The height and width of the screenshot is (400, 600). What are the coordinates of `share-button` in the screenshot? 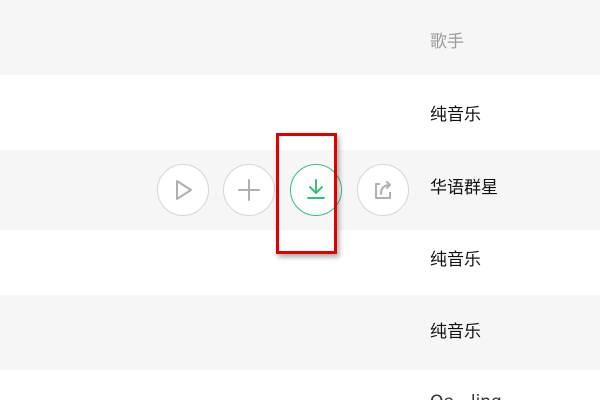 It's located at (383, 190).